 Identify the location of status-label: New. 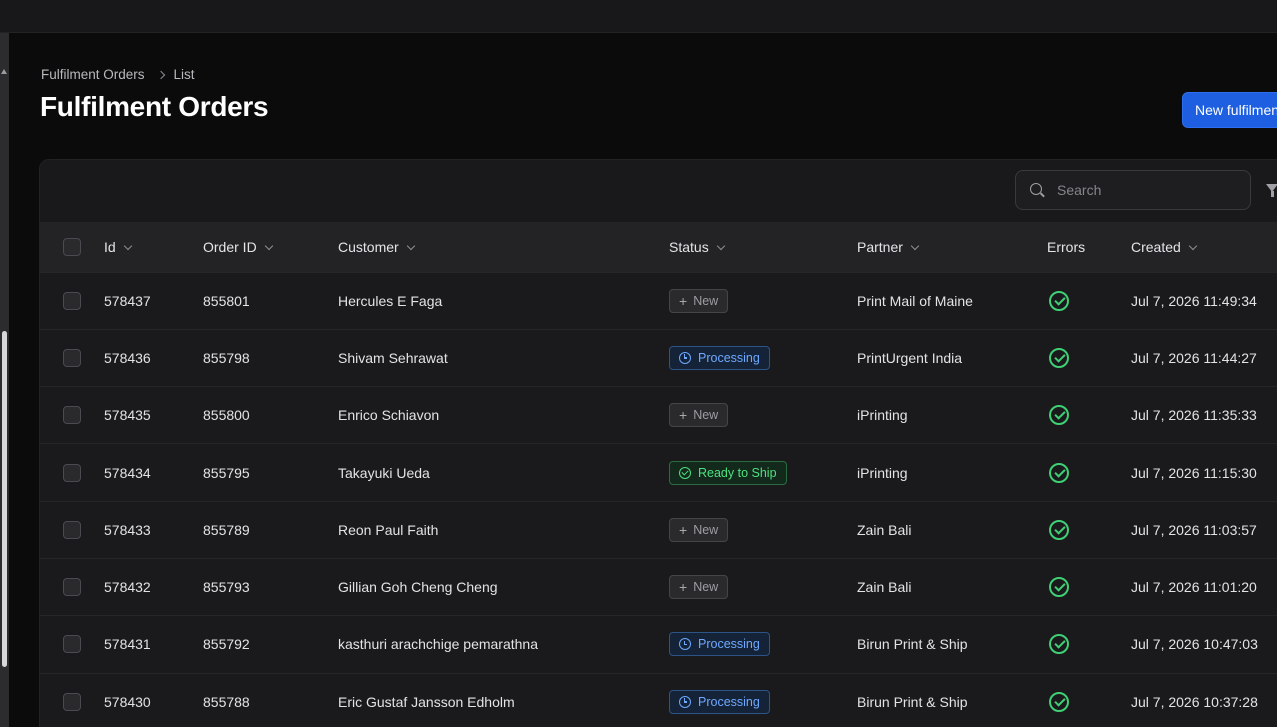
(706, 300).